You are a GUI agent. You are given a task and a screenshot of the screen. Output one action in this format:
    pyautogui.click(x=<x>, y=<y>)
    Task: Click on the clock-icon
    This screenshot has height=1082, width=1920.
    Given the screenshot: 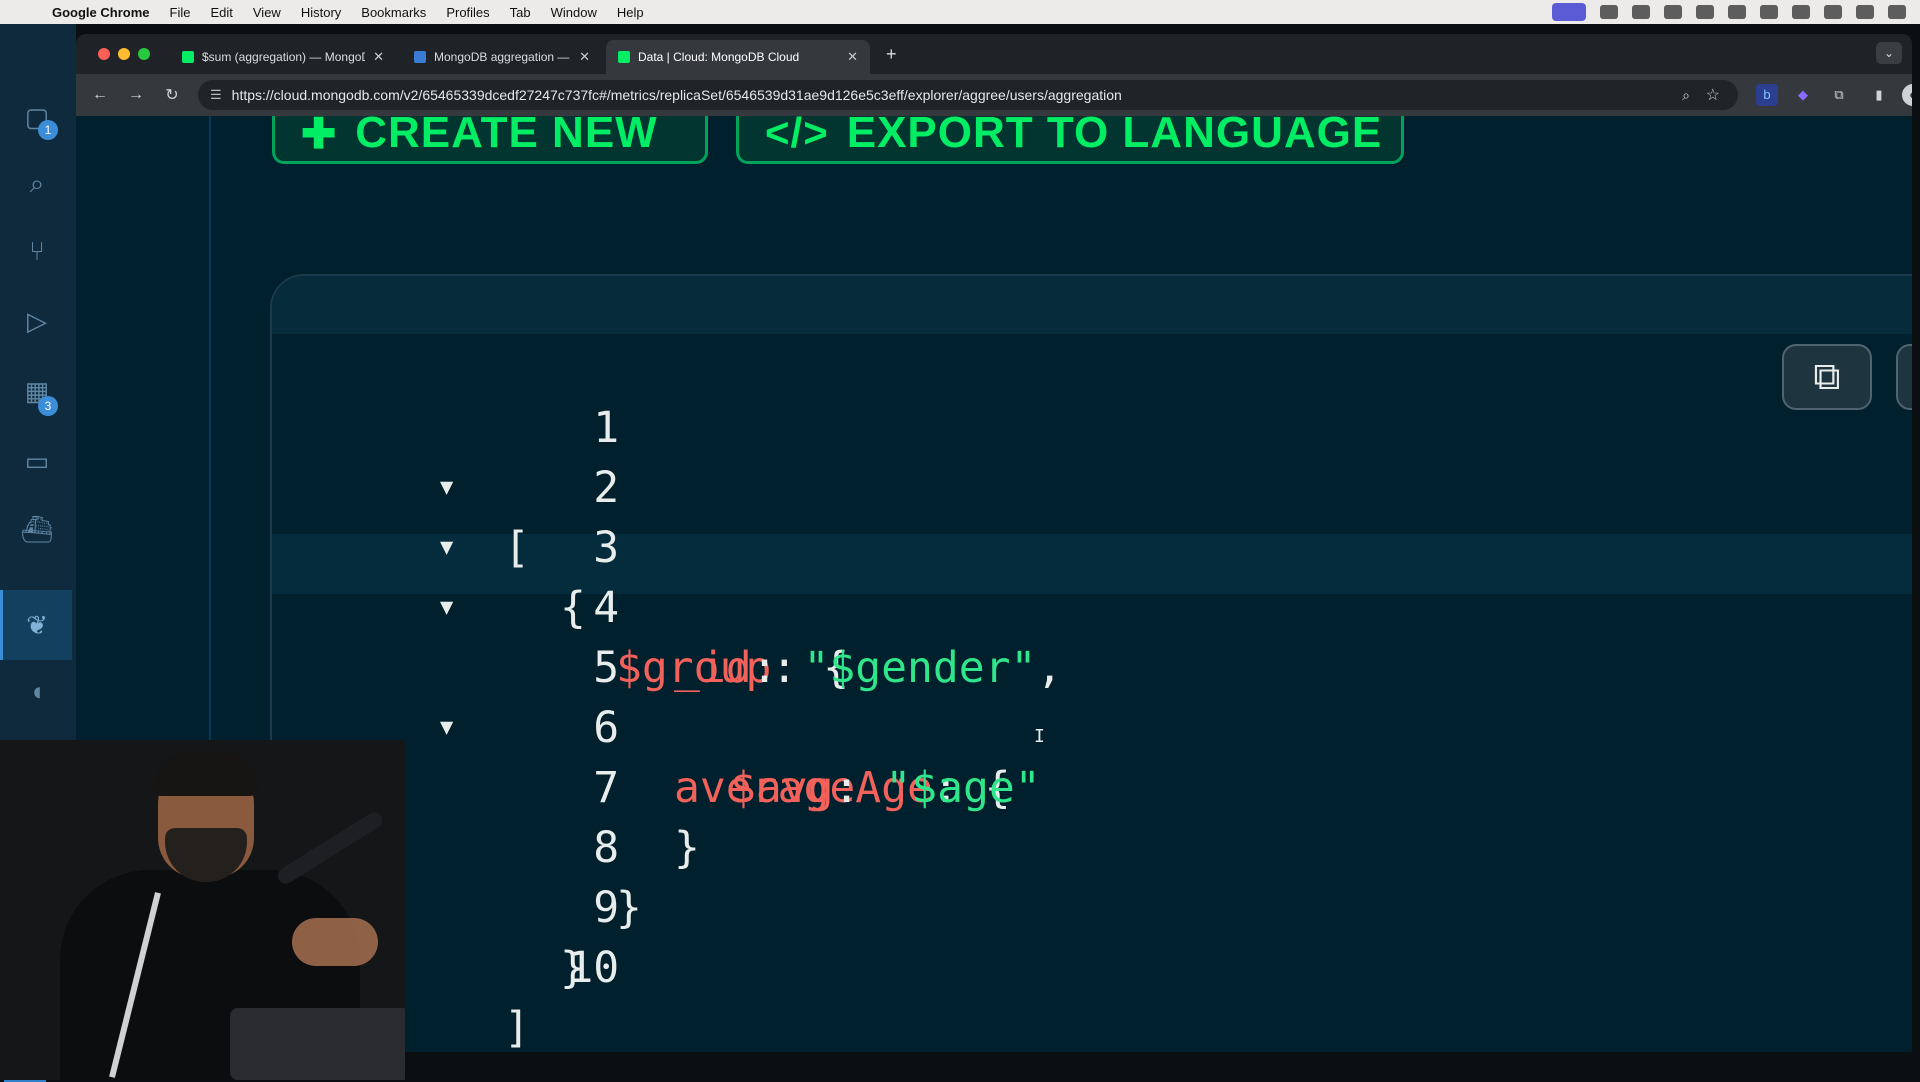 What is the action you would take?
    pyautogui.click(x=1897, y=12)
    